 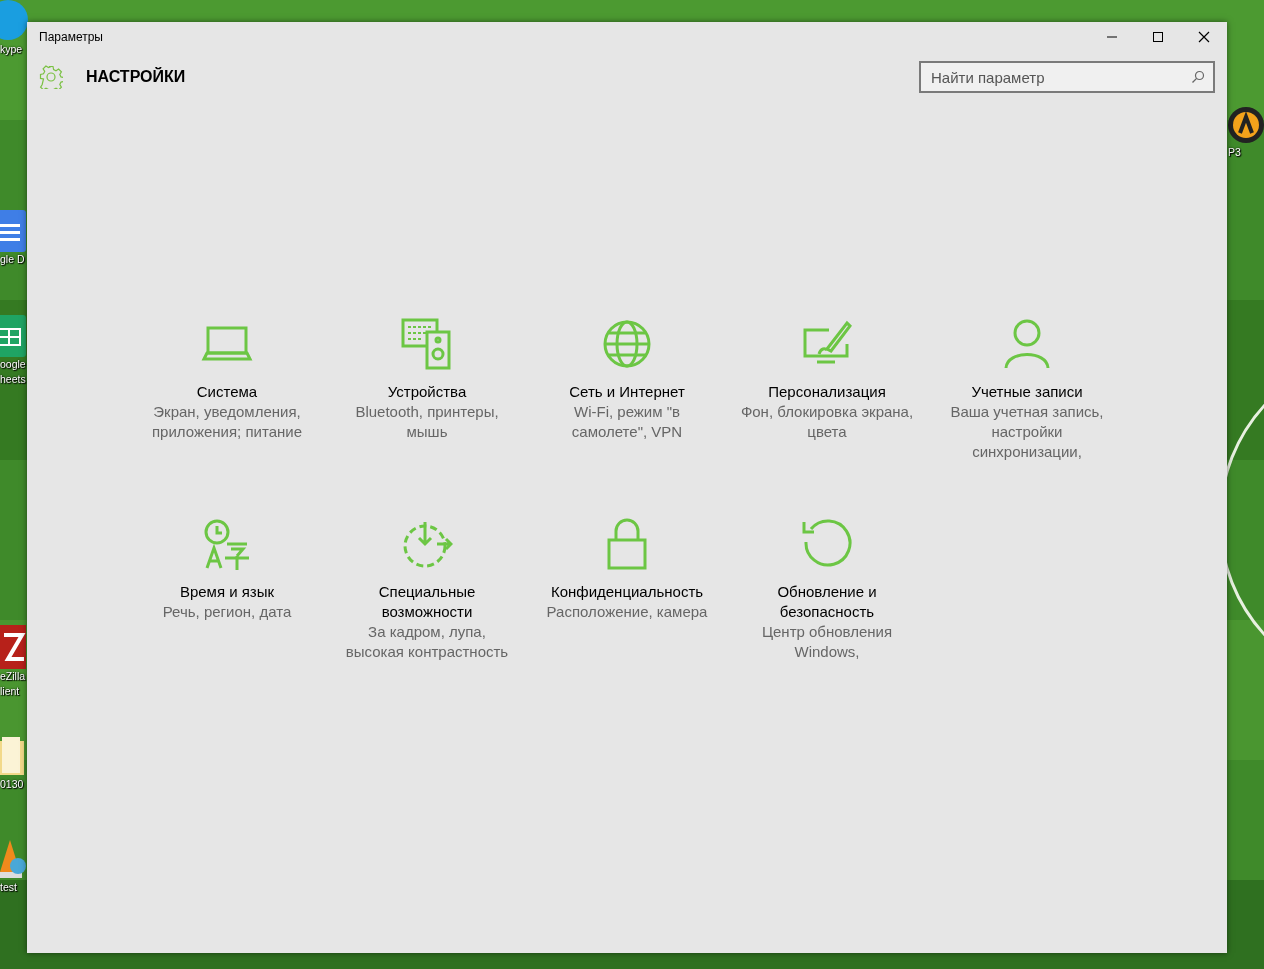 What do you see at coordinates (627, 392) in the screenshot?
I see `category-title: Сеть и Интернет` at bounding box center [627, 392].